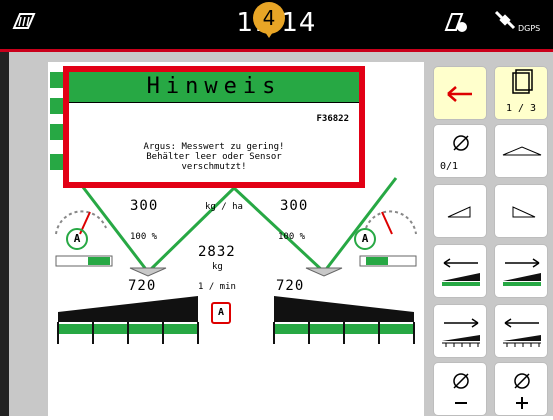 The image size is (553, 420). Describe the element at coordinates (290, 286) in the screenshot. I see `right-disc-speed: 720` at that location.